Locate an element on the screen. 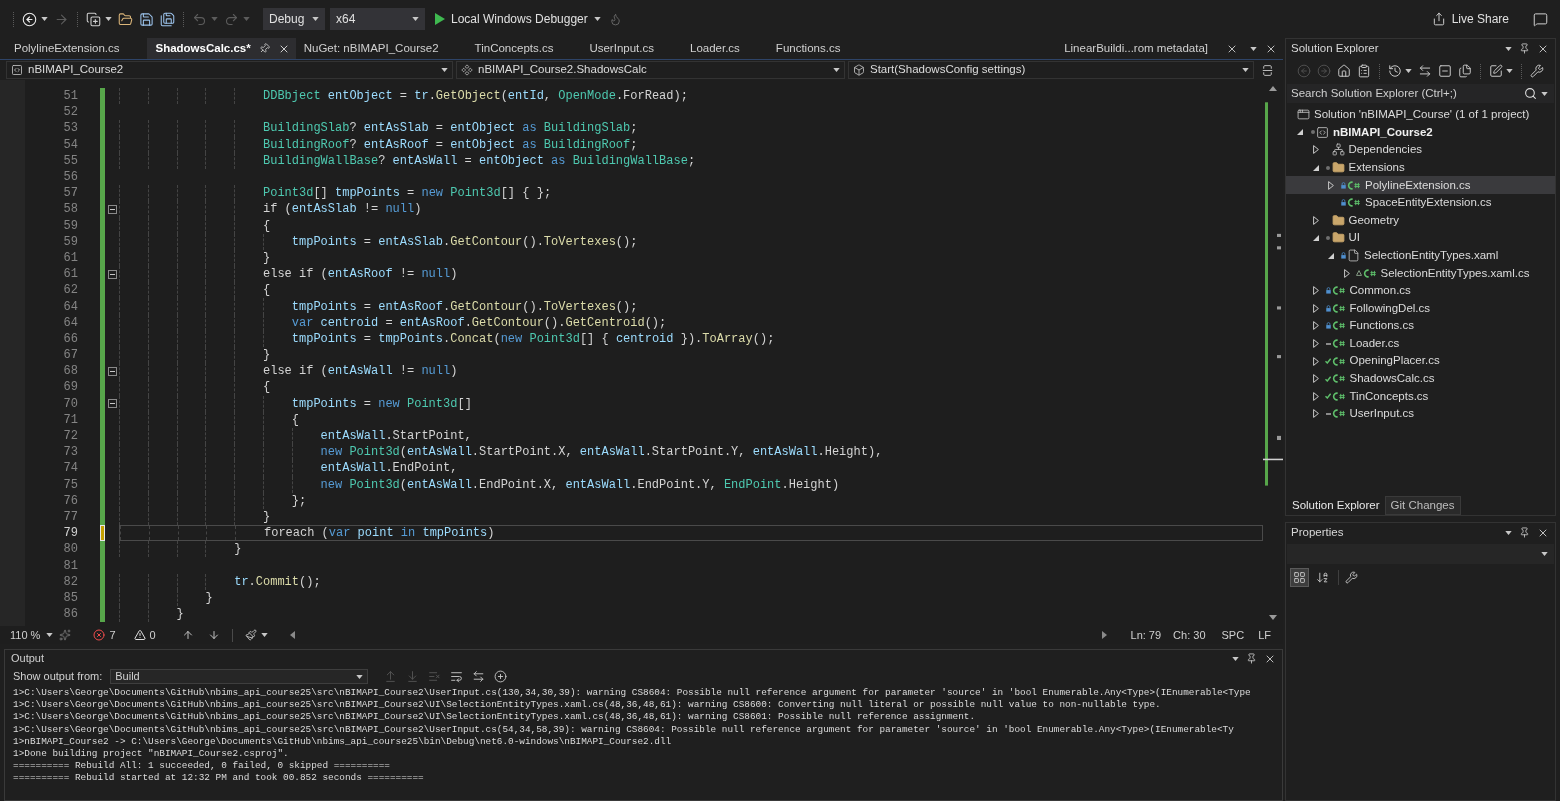 The height and width of the screenshot is (801, 1560). preview-tab: LinearBuildi...rom metadata] is located at coordinates (1151, 48).